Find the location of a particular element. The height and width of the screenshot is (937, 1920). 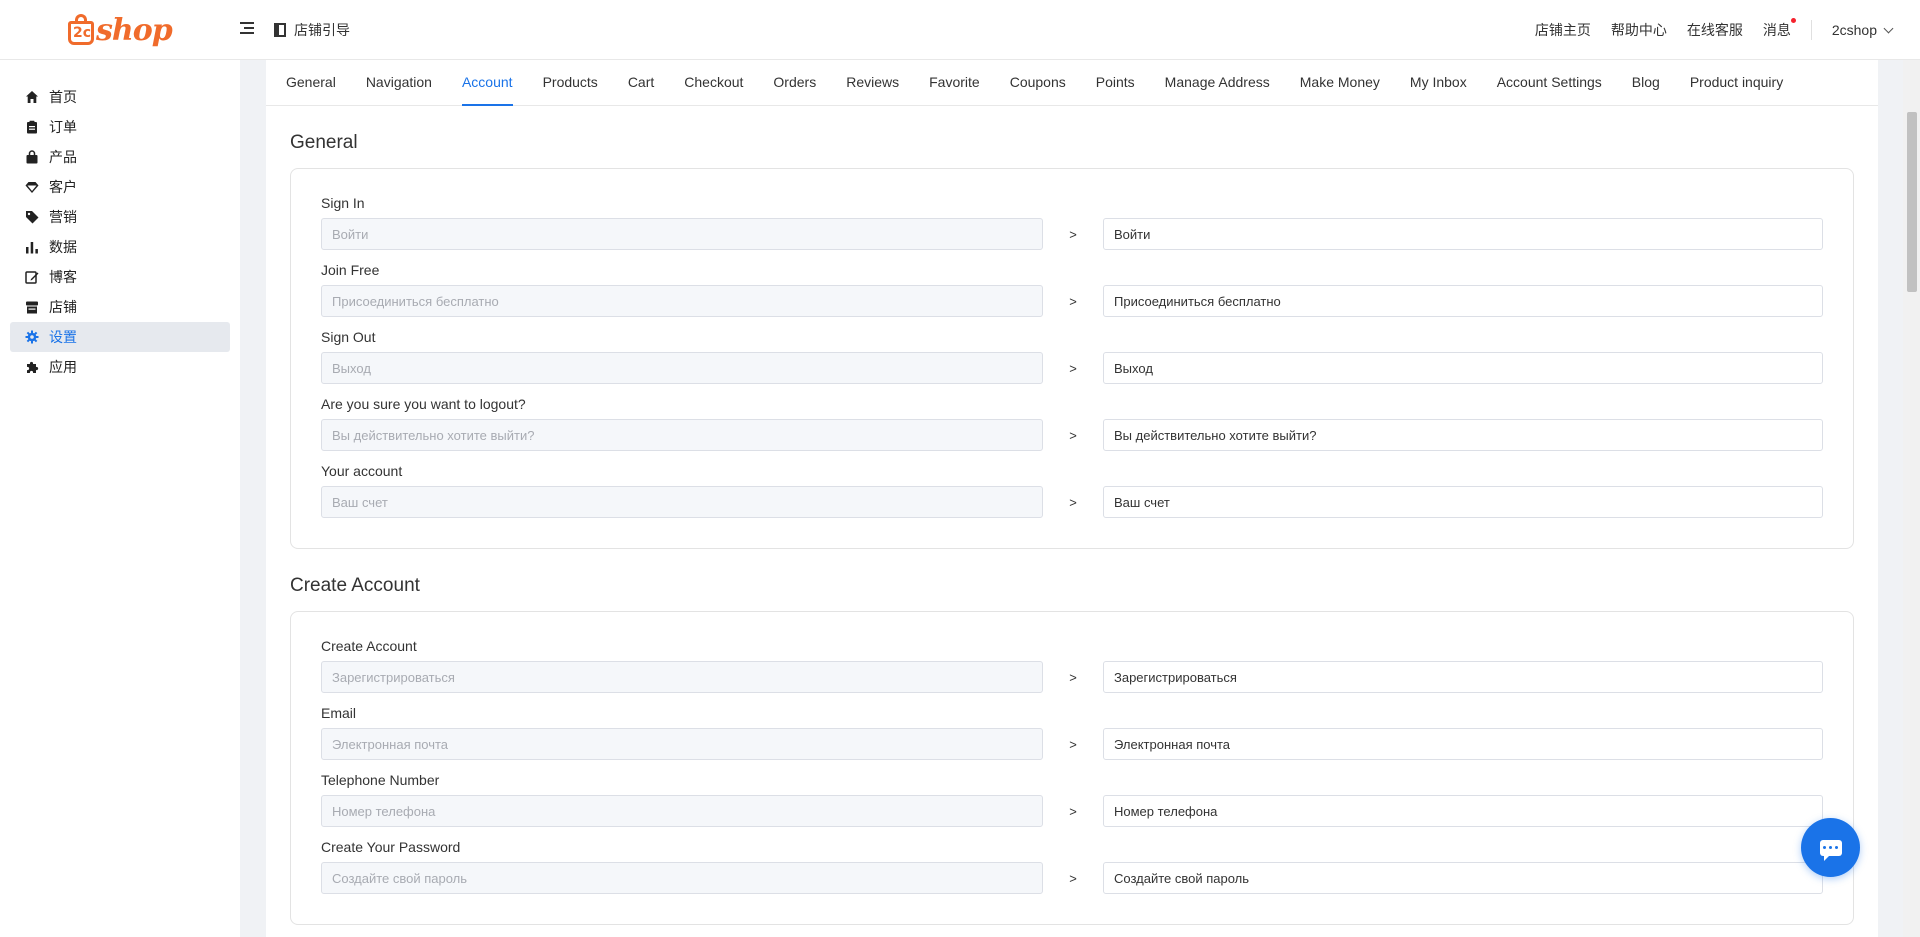

sidebar-item-label: 店铺 is located at coordinates (63, 307).